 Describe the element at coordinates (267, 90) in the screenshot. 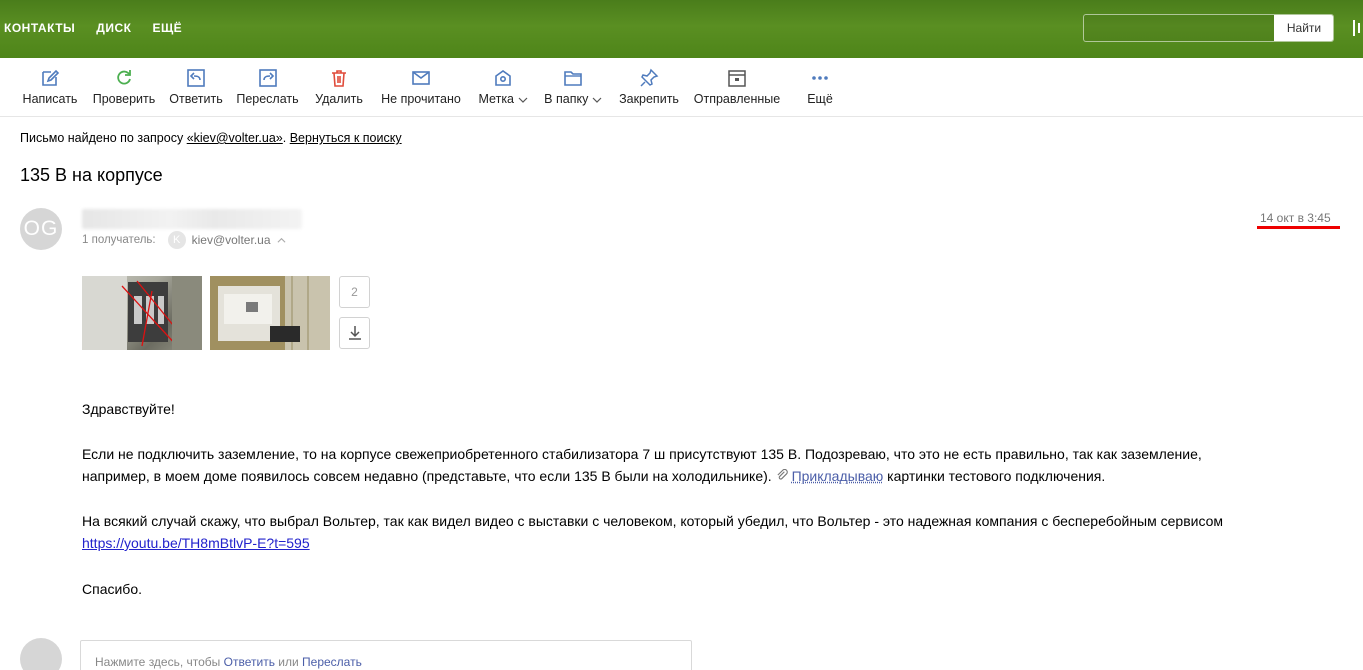

I see `forward-button: Переслать` at that location.